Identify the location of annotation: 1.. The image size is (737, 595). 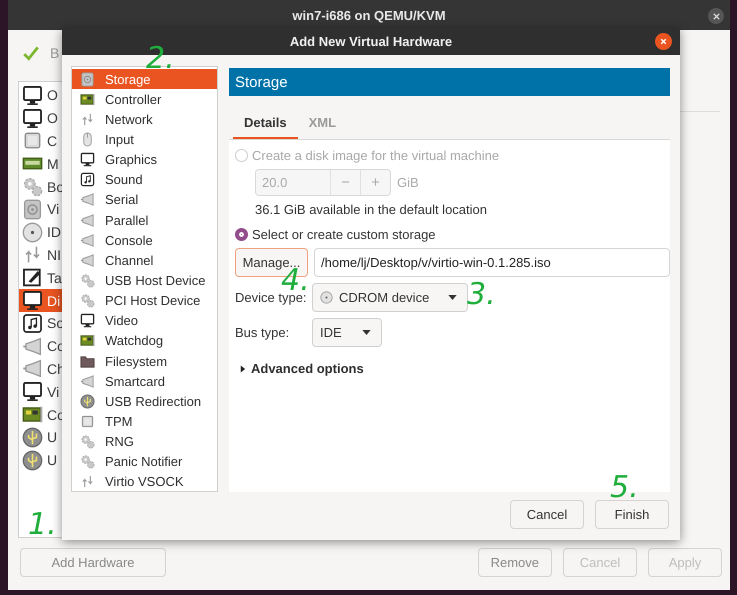
(42, 525).